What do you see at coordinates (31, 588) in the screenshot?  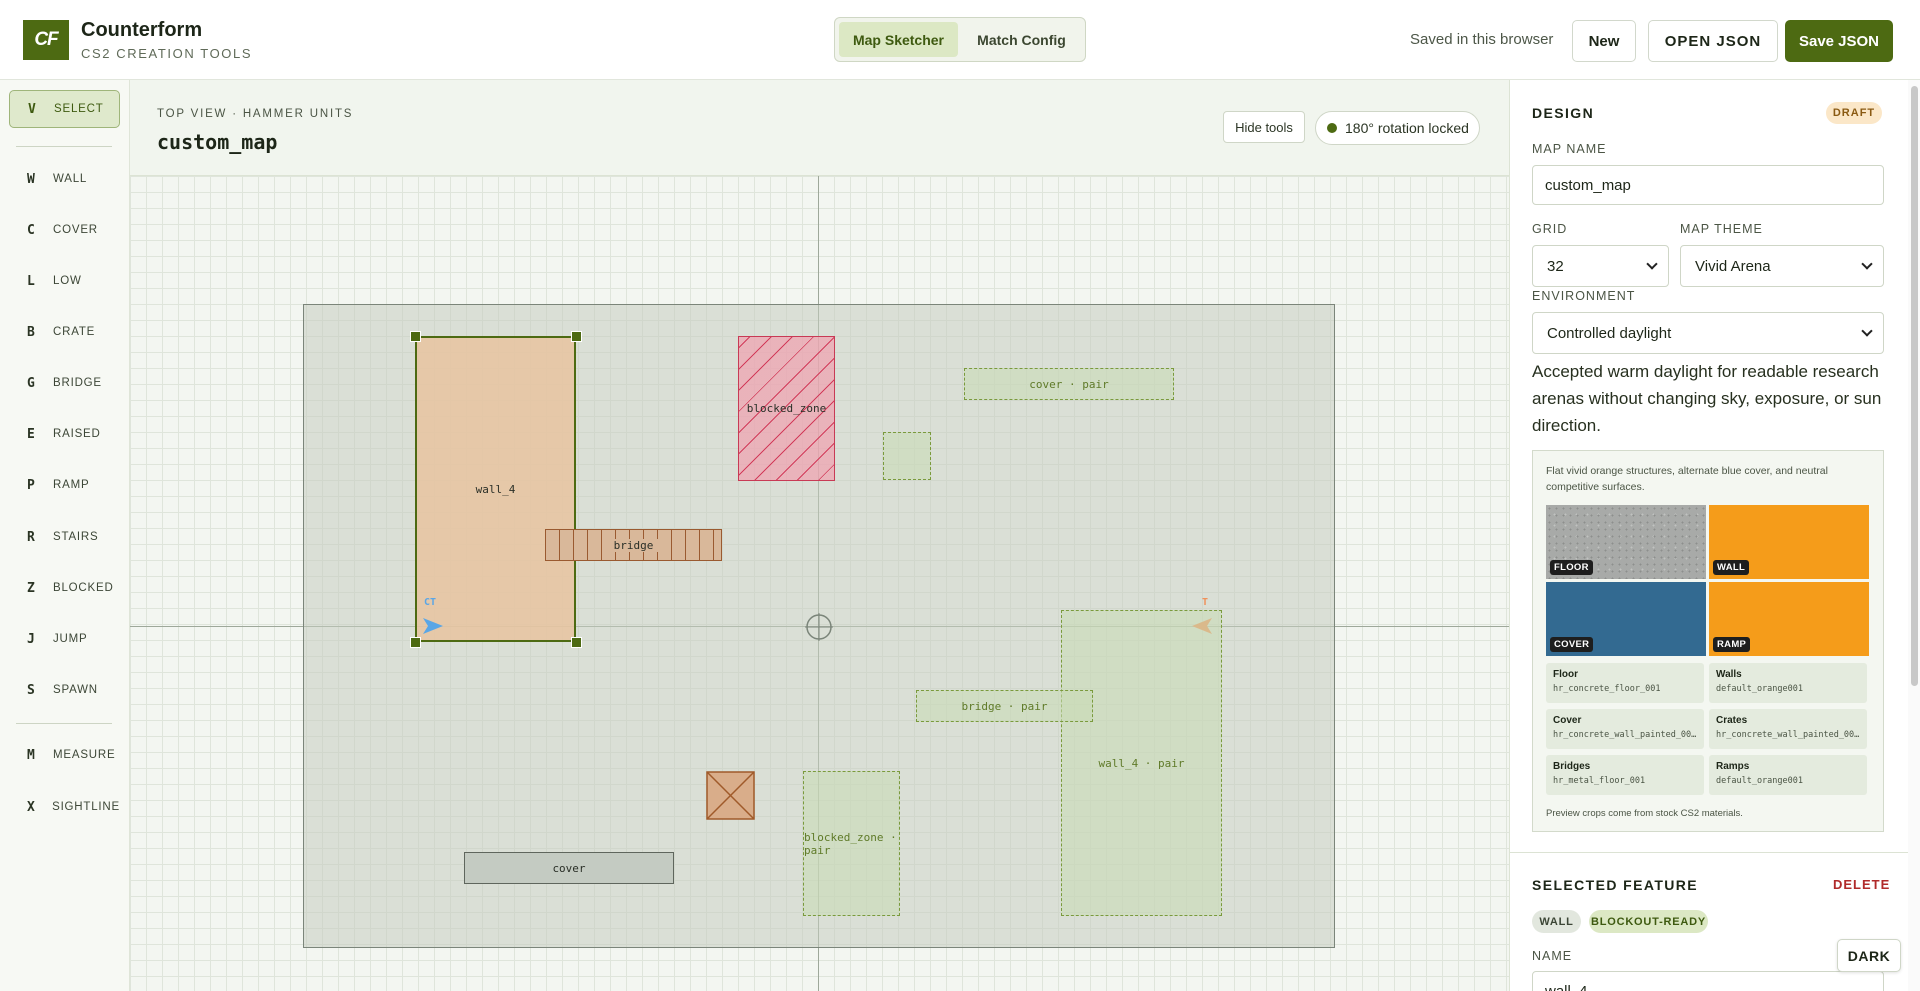 I see `tool-key: Z` at bounding box center [31, 588].